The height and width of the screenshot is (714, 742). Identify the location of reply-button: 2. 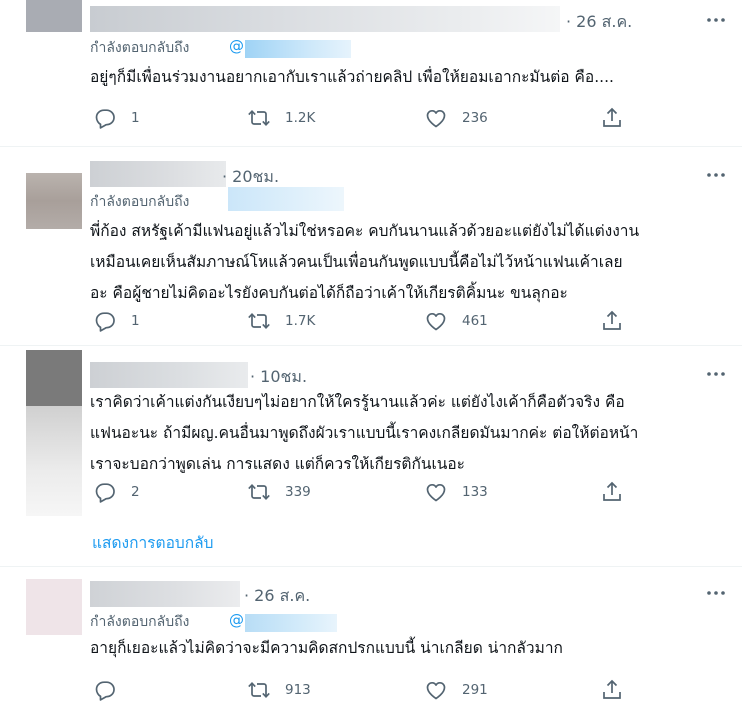
(116, 492).